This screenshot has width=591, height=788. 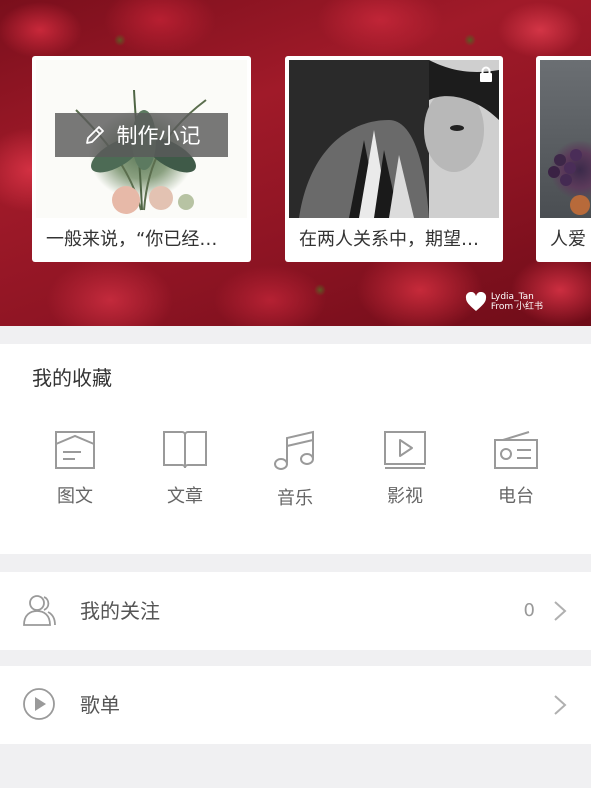 What do you see at coordinates (516, 450) in the screenshot?
I see `radio-icon` at bounding box center [516, 450].